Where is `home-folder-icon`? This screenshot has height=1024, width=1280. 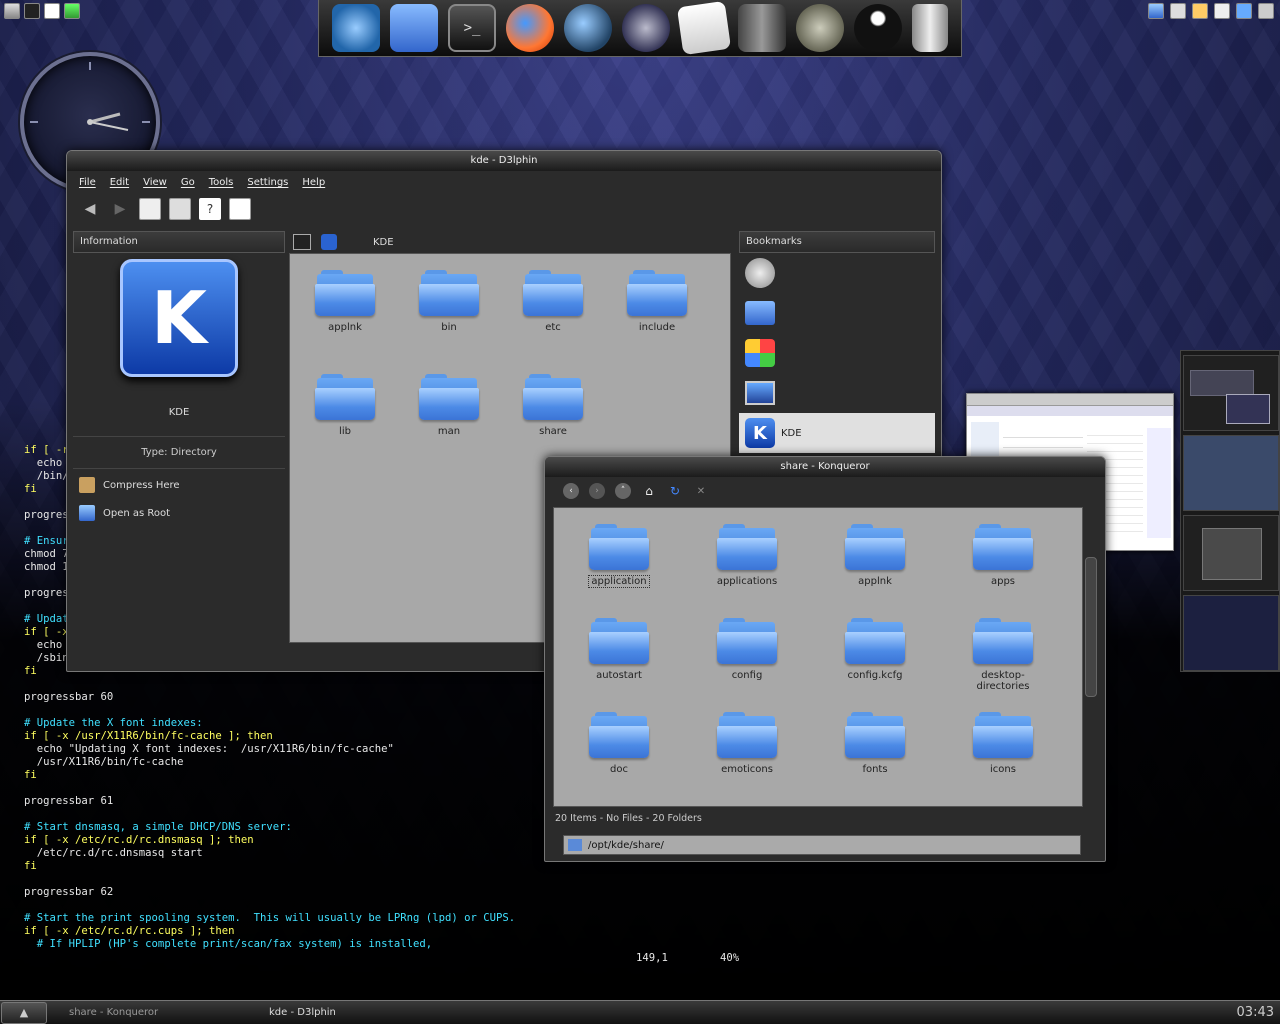 home-folder-icon is located at coordinates (414, 28).